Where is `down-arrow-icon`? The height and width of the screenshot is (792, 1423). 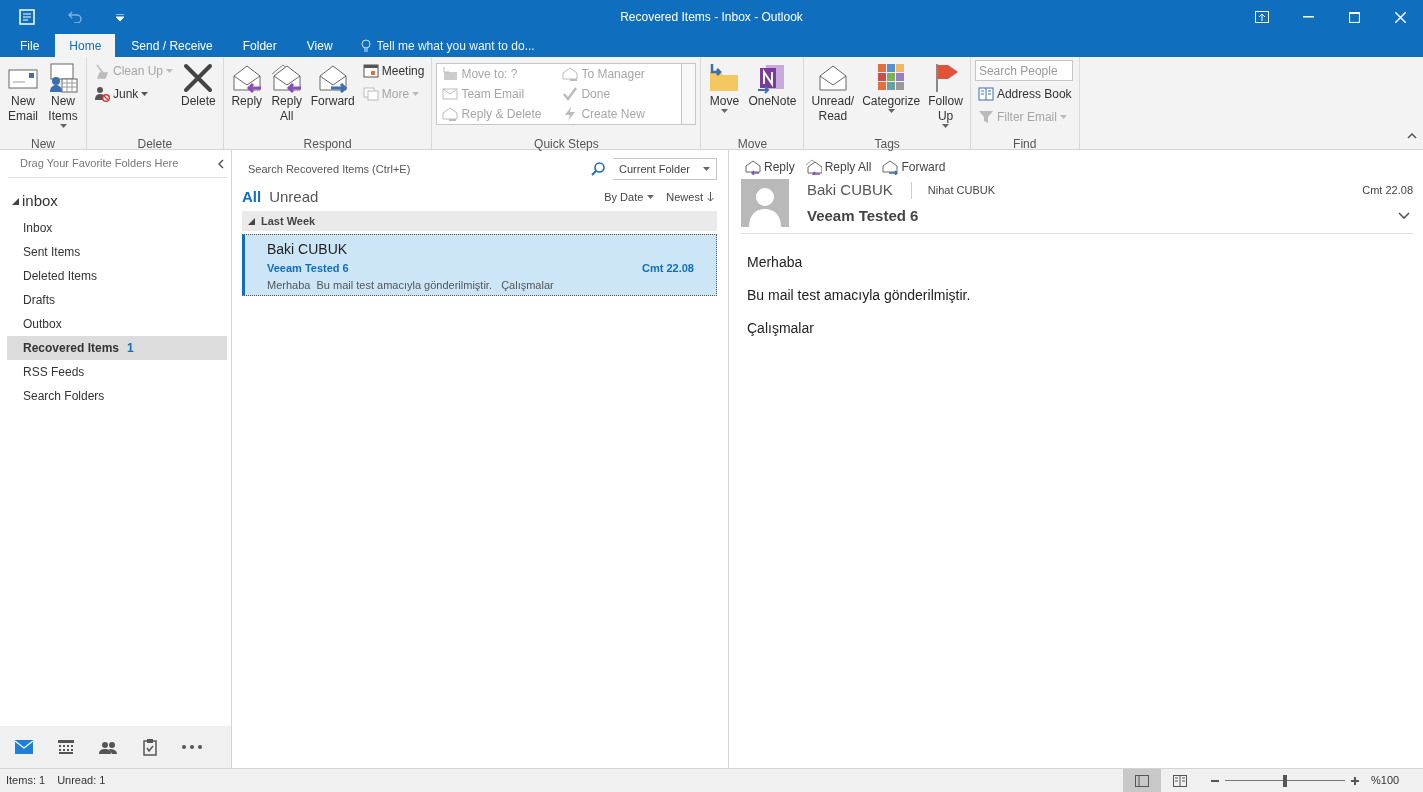 down-arrow-icon is located at coordinates (710, 197).